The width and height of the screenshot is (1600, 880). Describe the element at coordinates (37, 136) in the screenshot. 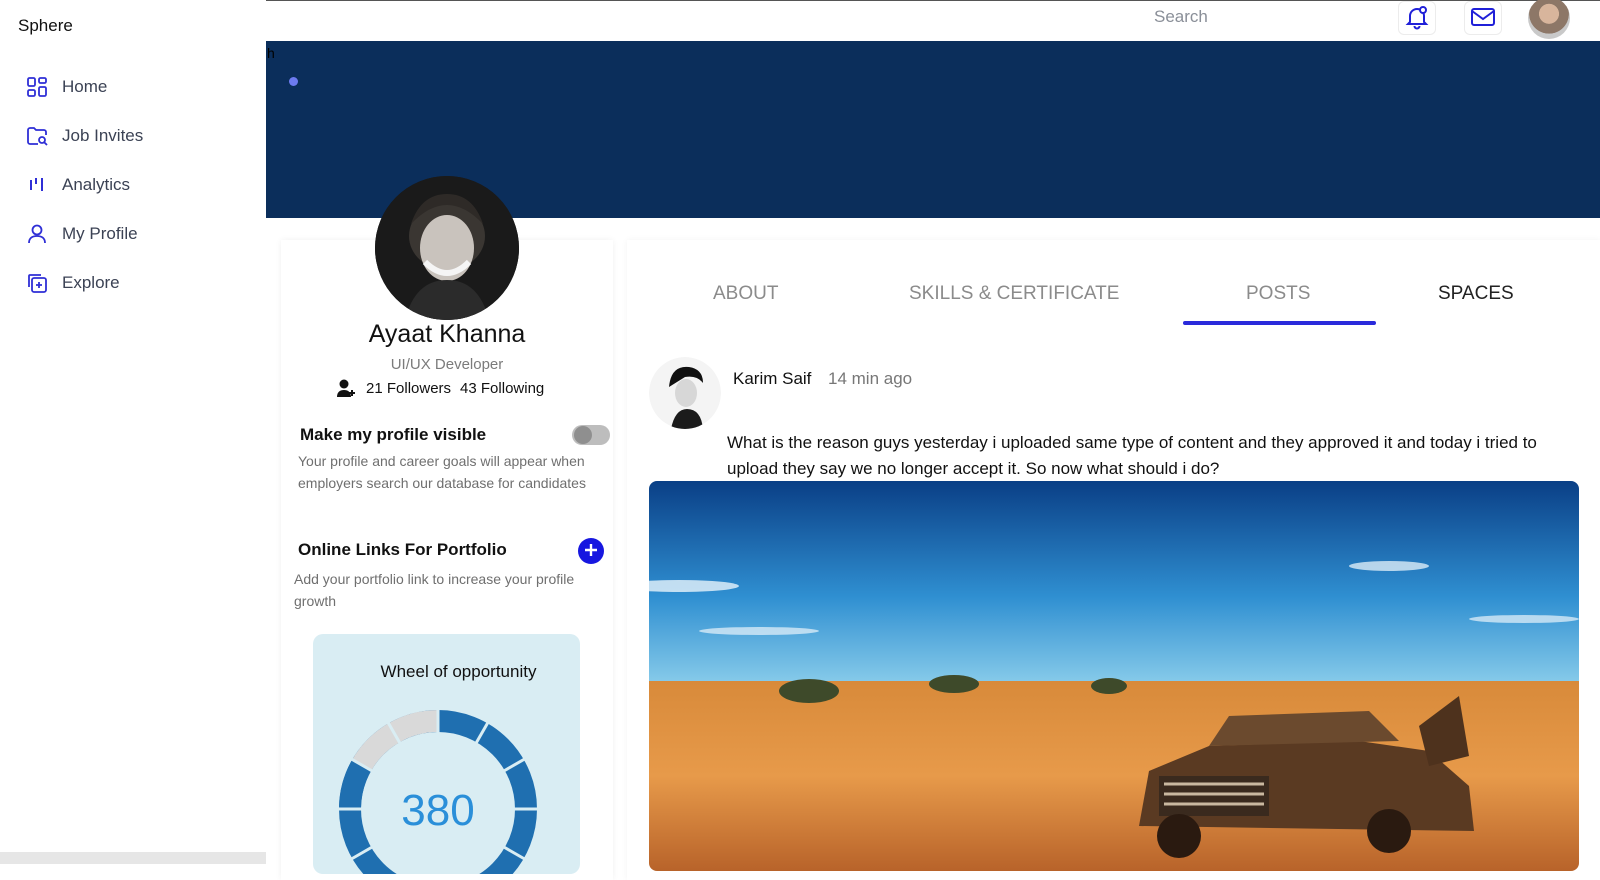

I see `folder-search-icon` at that location.